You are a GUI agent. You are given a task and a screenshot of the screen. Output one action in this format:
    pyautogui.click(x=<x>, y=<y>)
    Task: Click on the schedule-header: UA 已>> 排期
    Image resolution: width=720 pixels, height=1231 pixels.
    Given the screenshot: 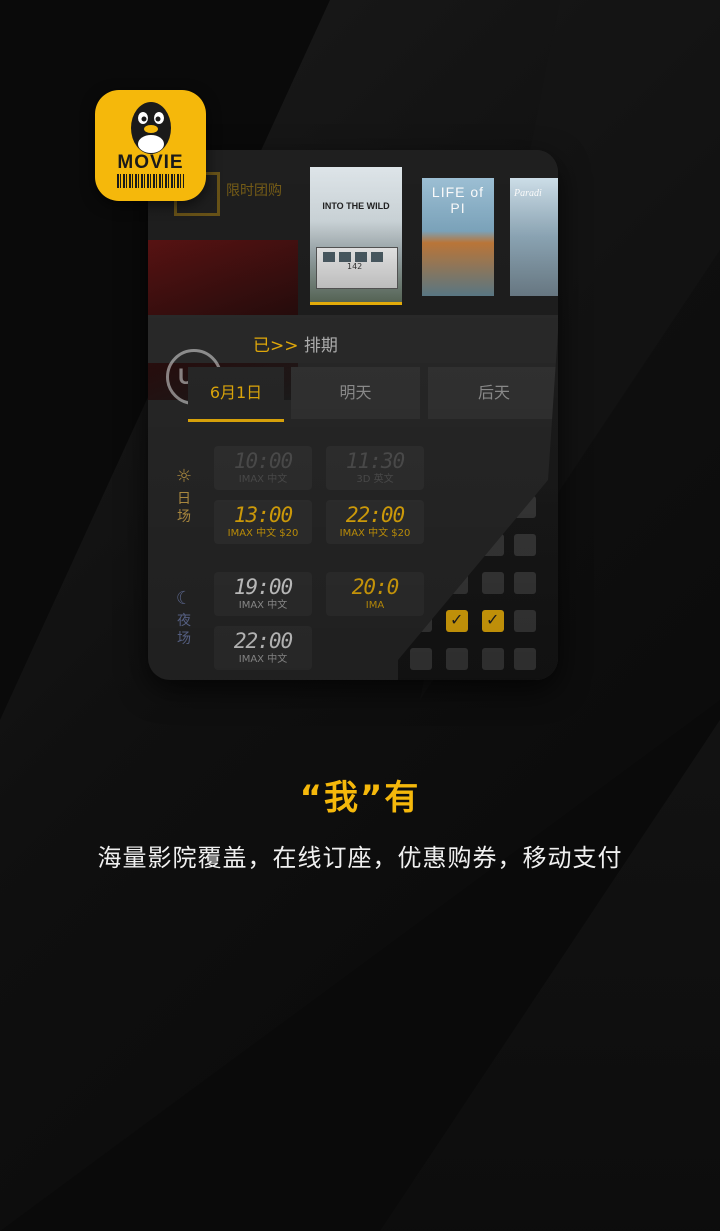 What is the action you would take?
    pyautogui.click(x=353, y=360)
    